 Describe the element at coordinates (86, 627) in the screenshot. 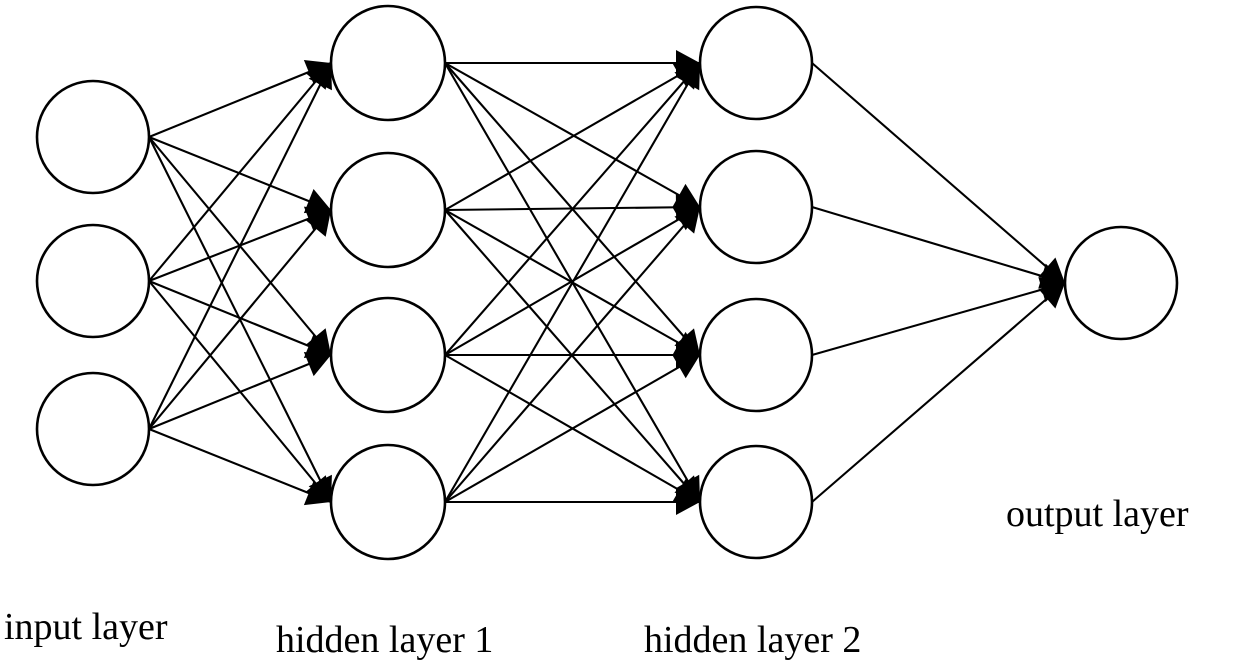

I see `layer-label-input: input layer` at that location.